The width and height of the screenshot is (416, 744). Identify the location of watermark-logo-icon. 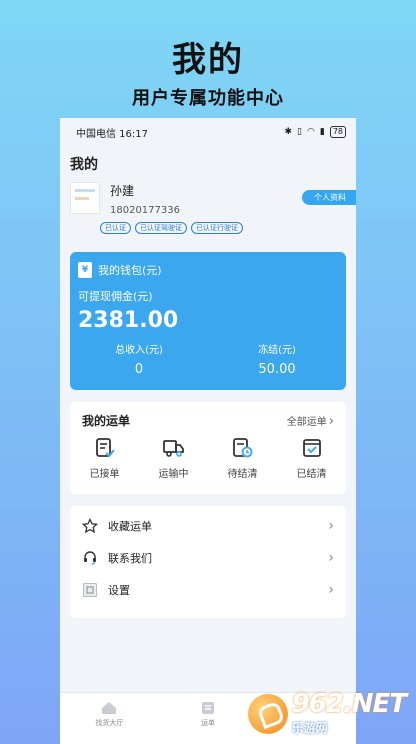
(267, 713).